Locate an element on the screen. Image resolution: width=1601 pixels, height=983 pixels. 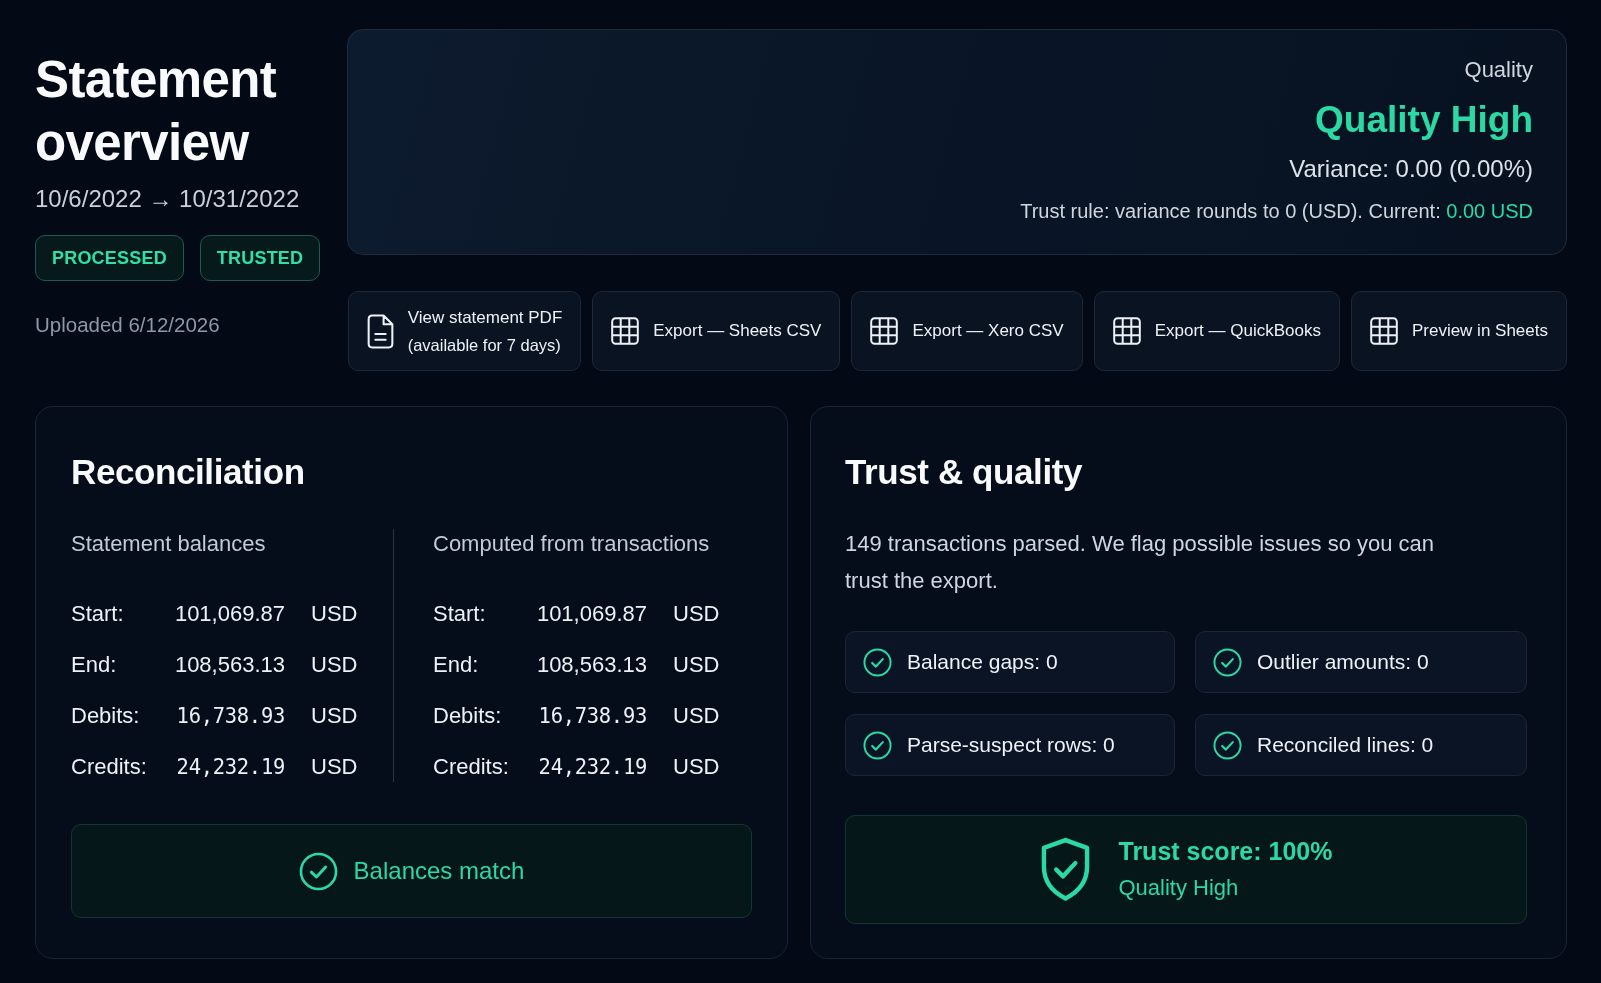
check-label: Reconciled lines: 0 is located at coordinates (1345, 745).